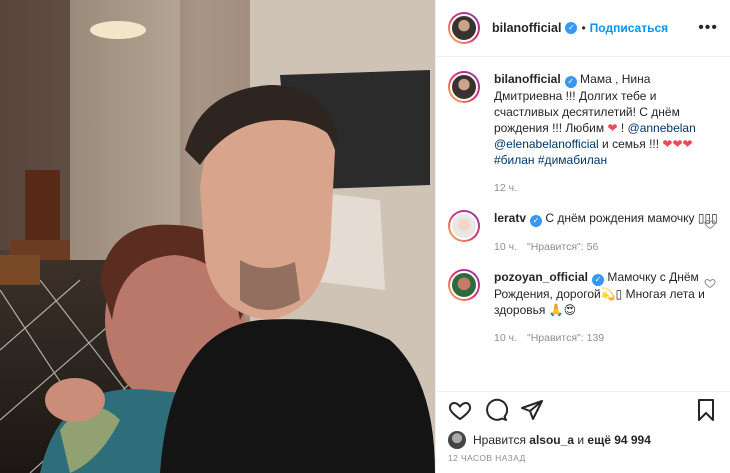 The height and width of the screenshot is (473, 730). I want to click on comment-text: С днём рождения мамочку ▯▯▯, so click(631, 218).